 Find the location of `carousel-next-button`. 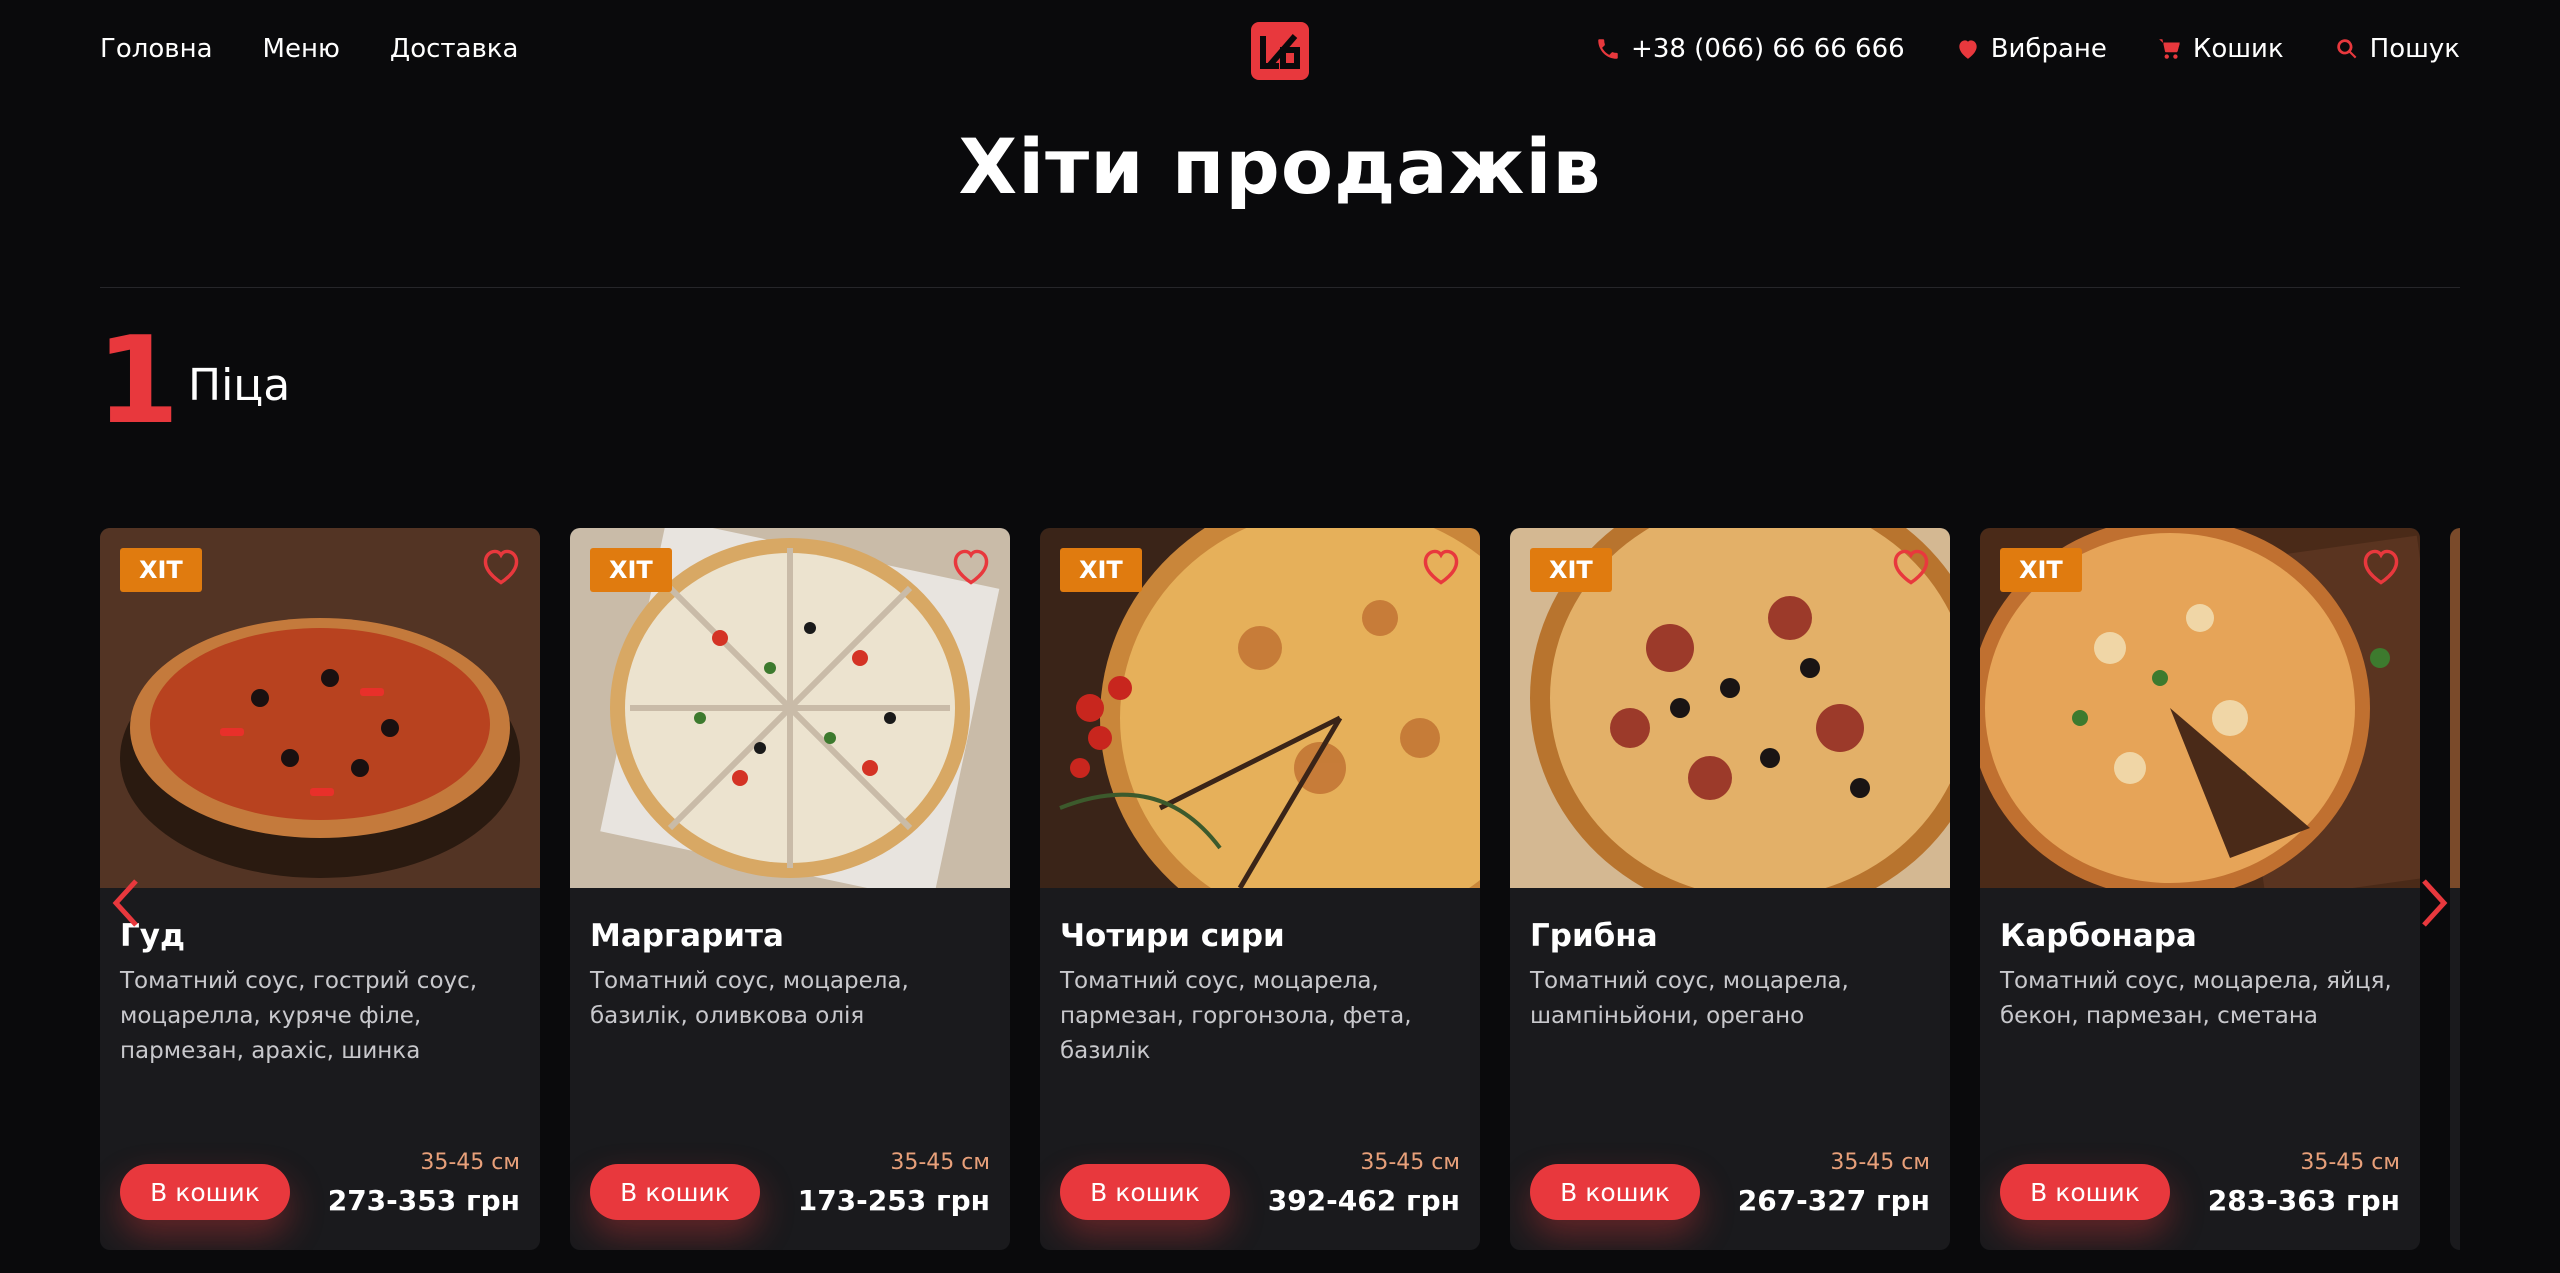

carousel-next-button is located at coordinates (2434, 903).